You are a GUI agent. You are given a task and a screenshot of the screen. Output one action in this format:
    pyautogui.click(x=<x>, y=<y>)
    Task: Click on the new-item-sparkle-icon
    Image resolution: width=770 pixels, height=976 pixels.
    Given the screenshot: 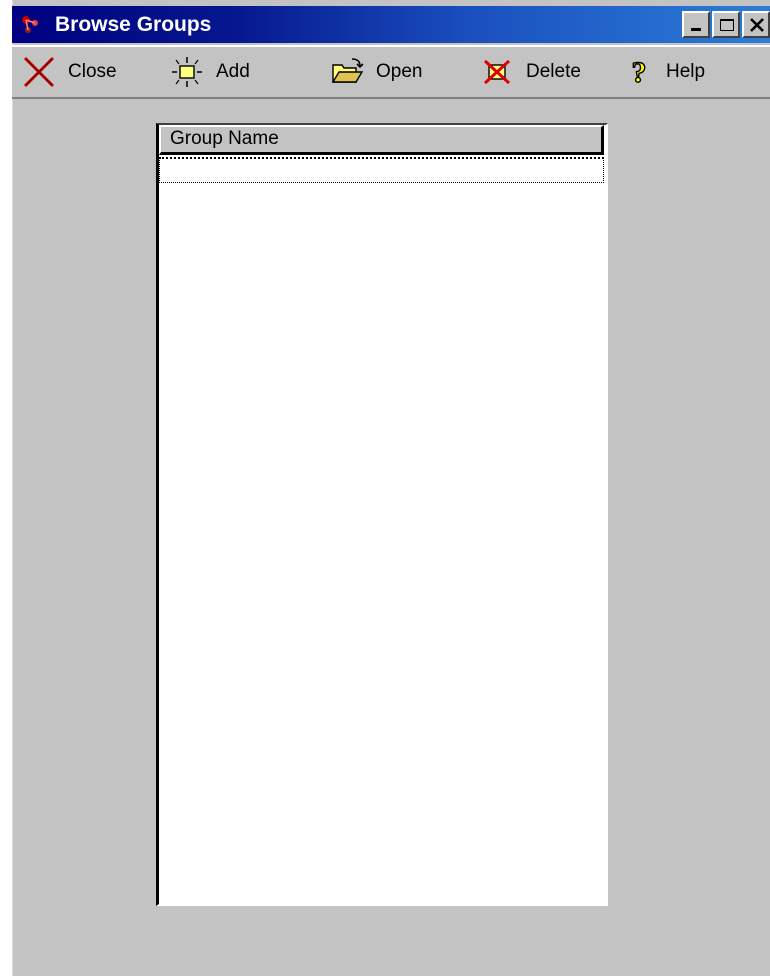 What is the action you would take?
    pyautogui.click(x=187, y=72)
    